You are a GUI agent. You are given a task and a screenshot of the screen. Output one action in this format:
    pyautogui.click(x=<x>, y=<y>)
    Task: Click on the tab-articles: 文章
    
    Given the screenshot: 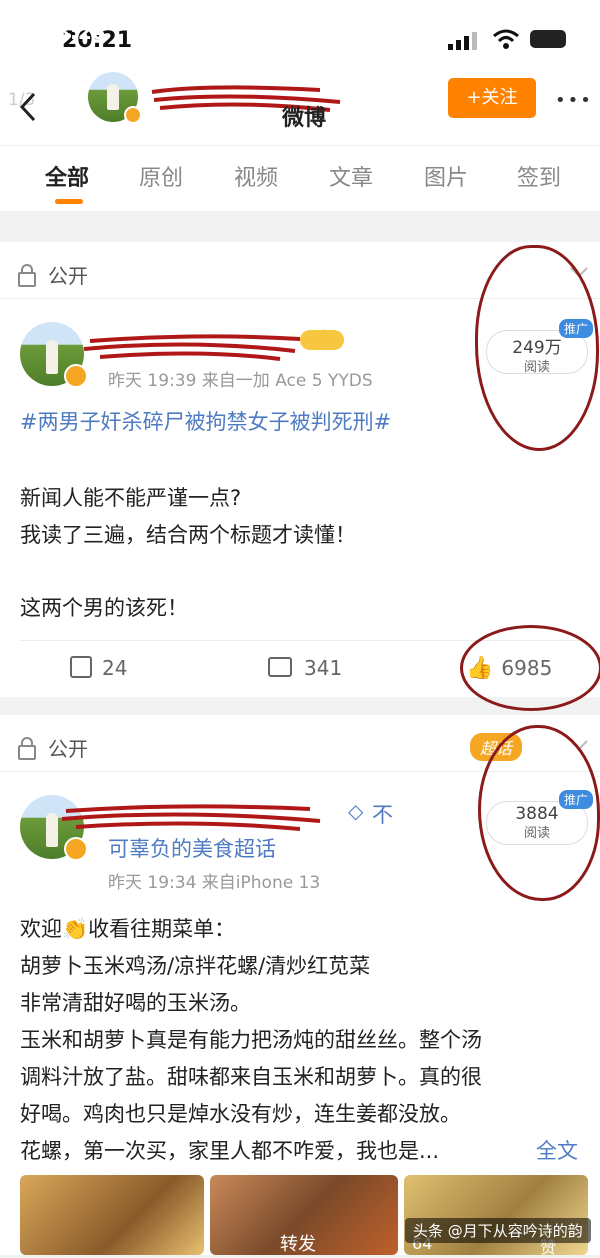 What is the action you would take?
    pyautogui.click(x=351, y=176)
    